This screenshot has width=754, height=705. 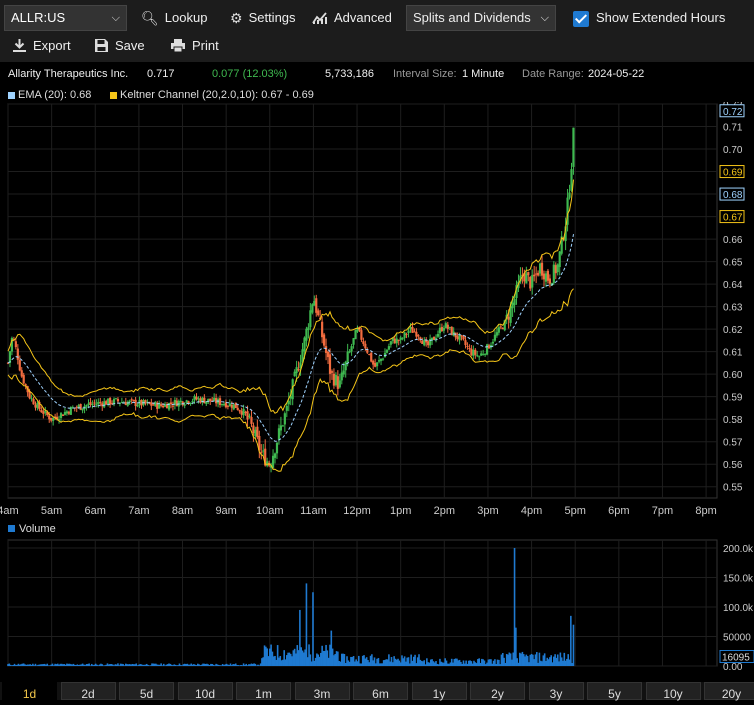 I want to click on period-button-3y: 3y, so click(x=556, y=691).